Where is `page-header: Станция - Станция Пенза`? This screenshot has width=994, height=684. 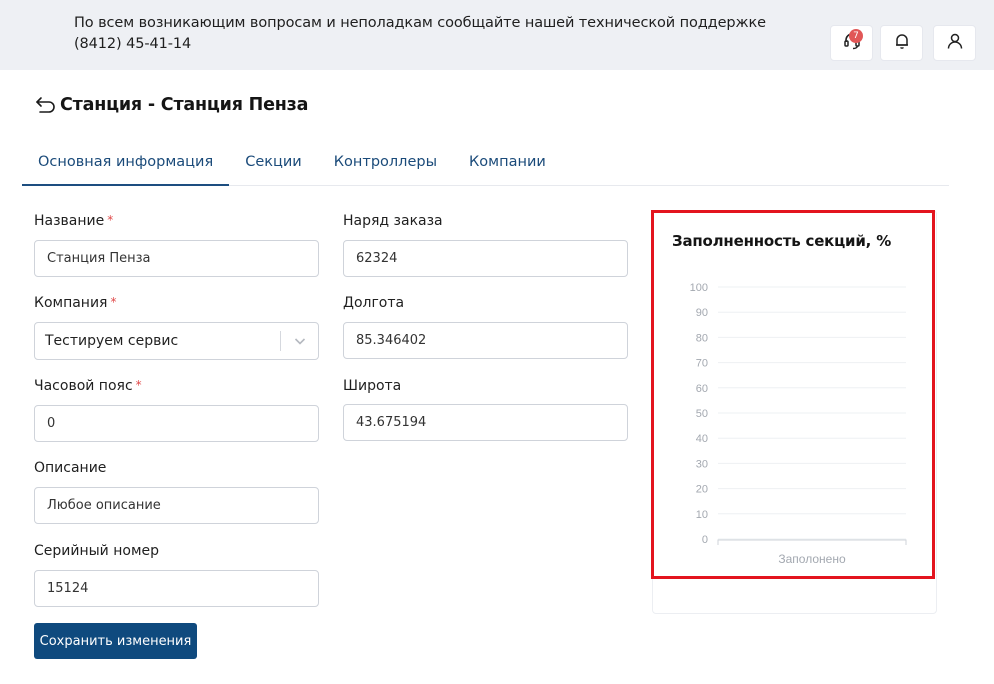
page-header: Станция - Станция Пенза is located at coordinates (171, 105).